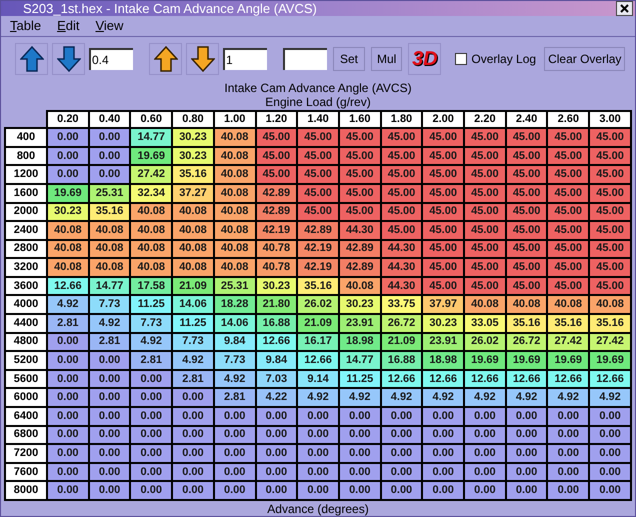  Describe the element at coordinates (495, 59) in the screenshot. I see `overlay-log-checkbox: Overlay Log` at that location.